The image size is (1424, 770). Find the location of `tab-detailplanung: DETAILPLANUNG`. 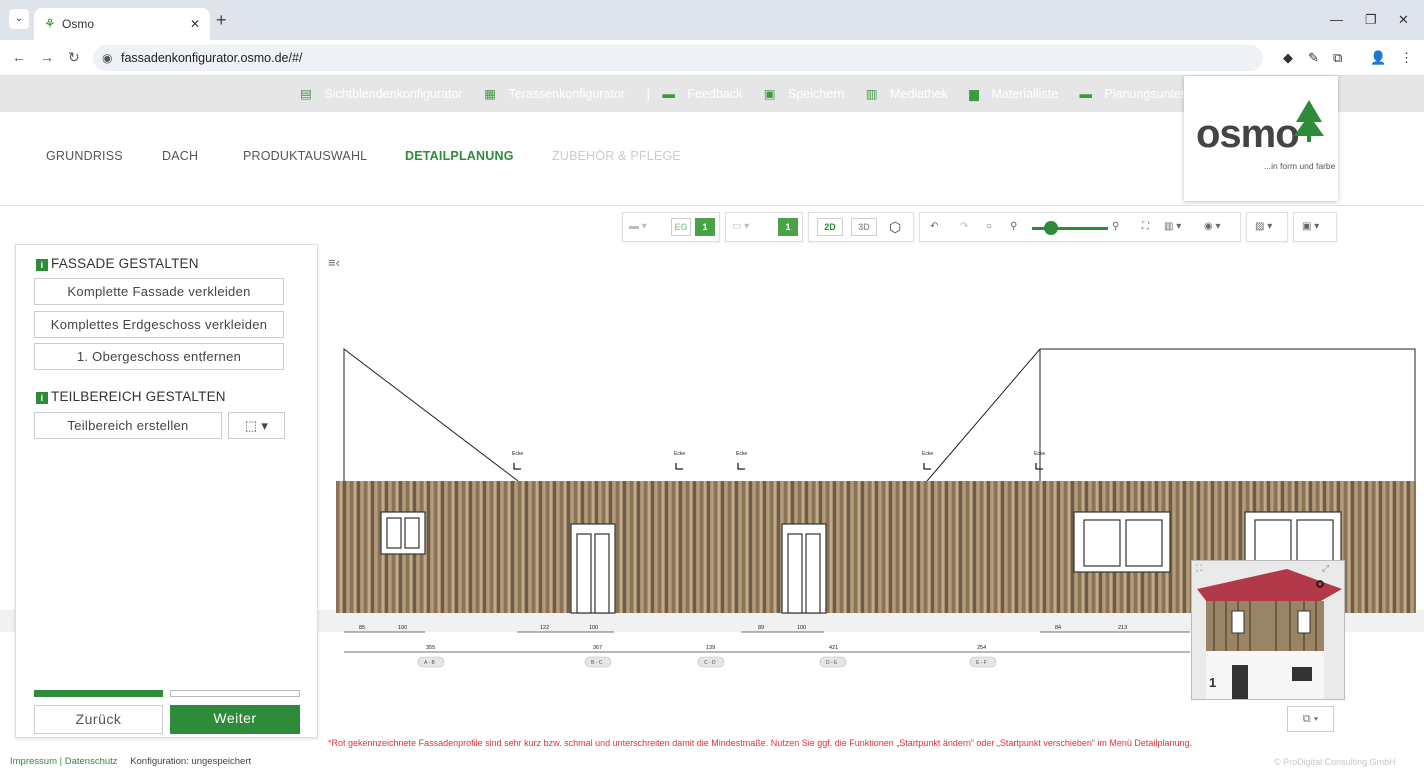

tab-detailplanung: DETAILPLANUNG is located at coordinates (459, 156).